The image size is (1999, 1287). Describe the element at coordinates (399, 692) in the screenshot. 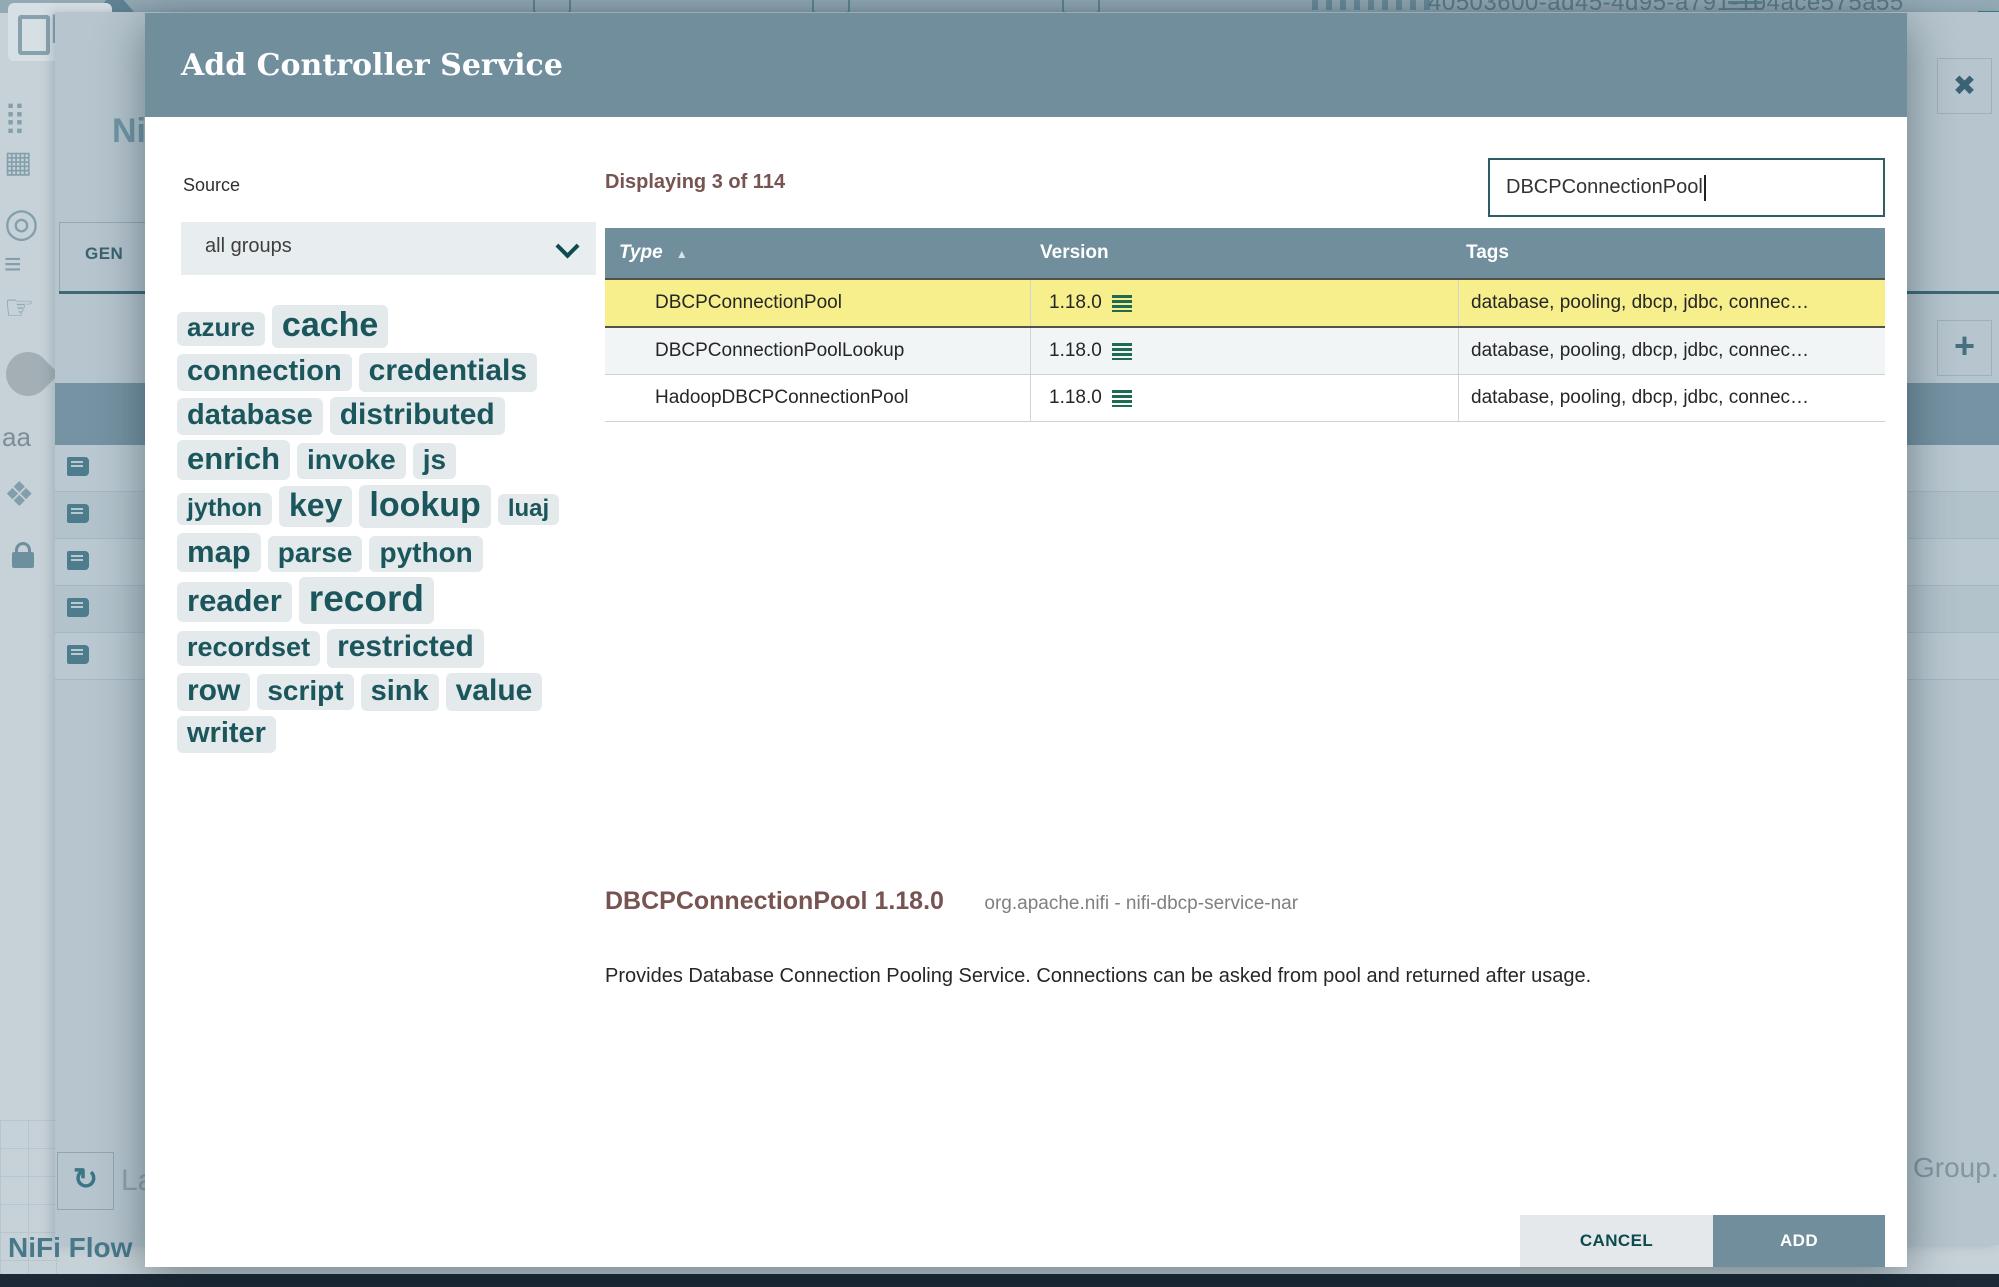

I see `tag-pill-sink: sink` at that location.